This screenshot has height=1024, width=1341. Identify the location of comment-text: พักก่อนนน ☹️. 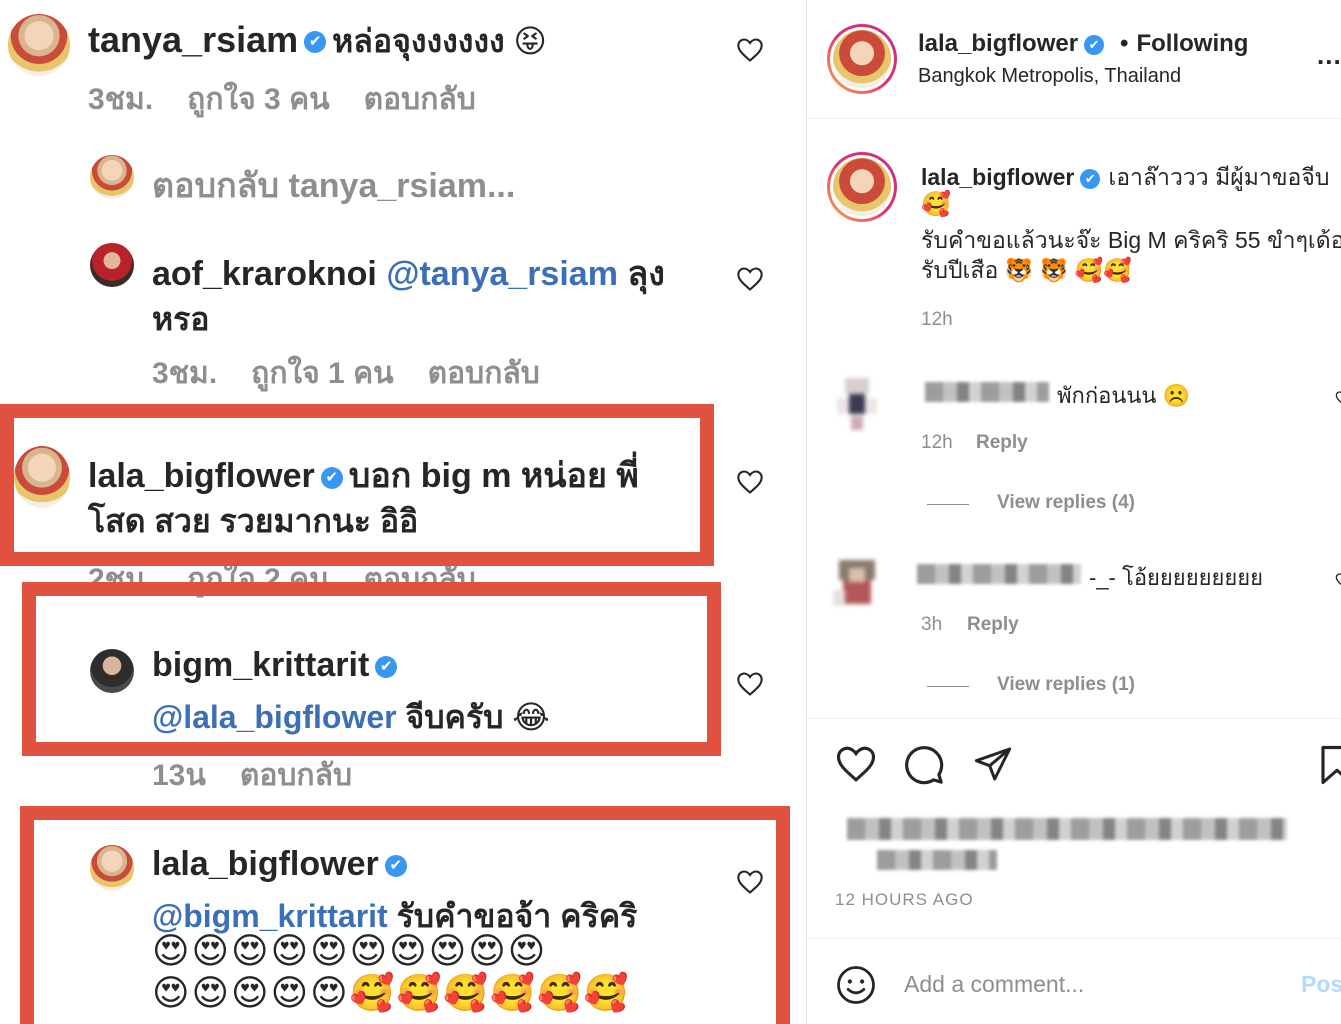
(1123, 395).